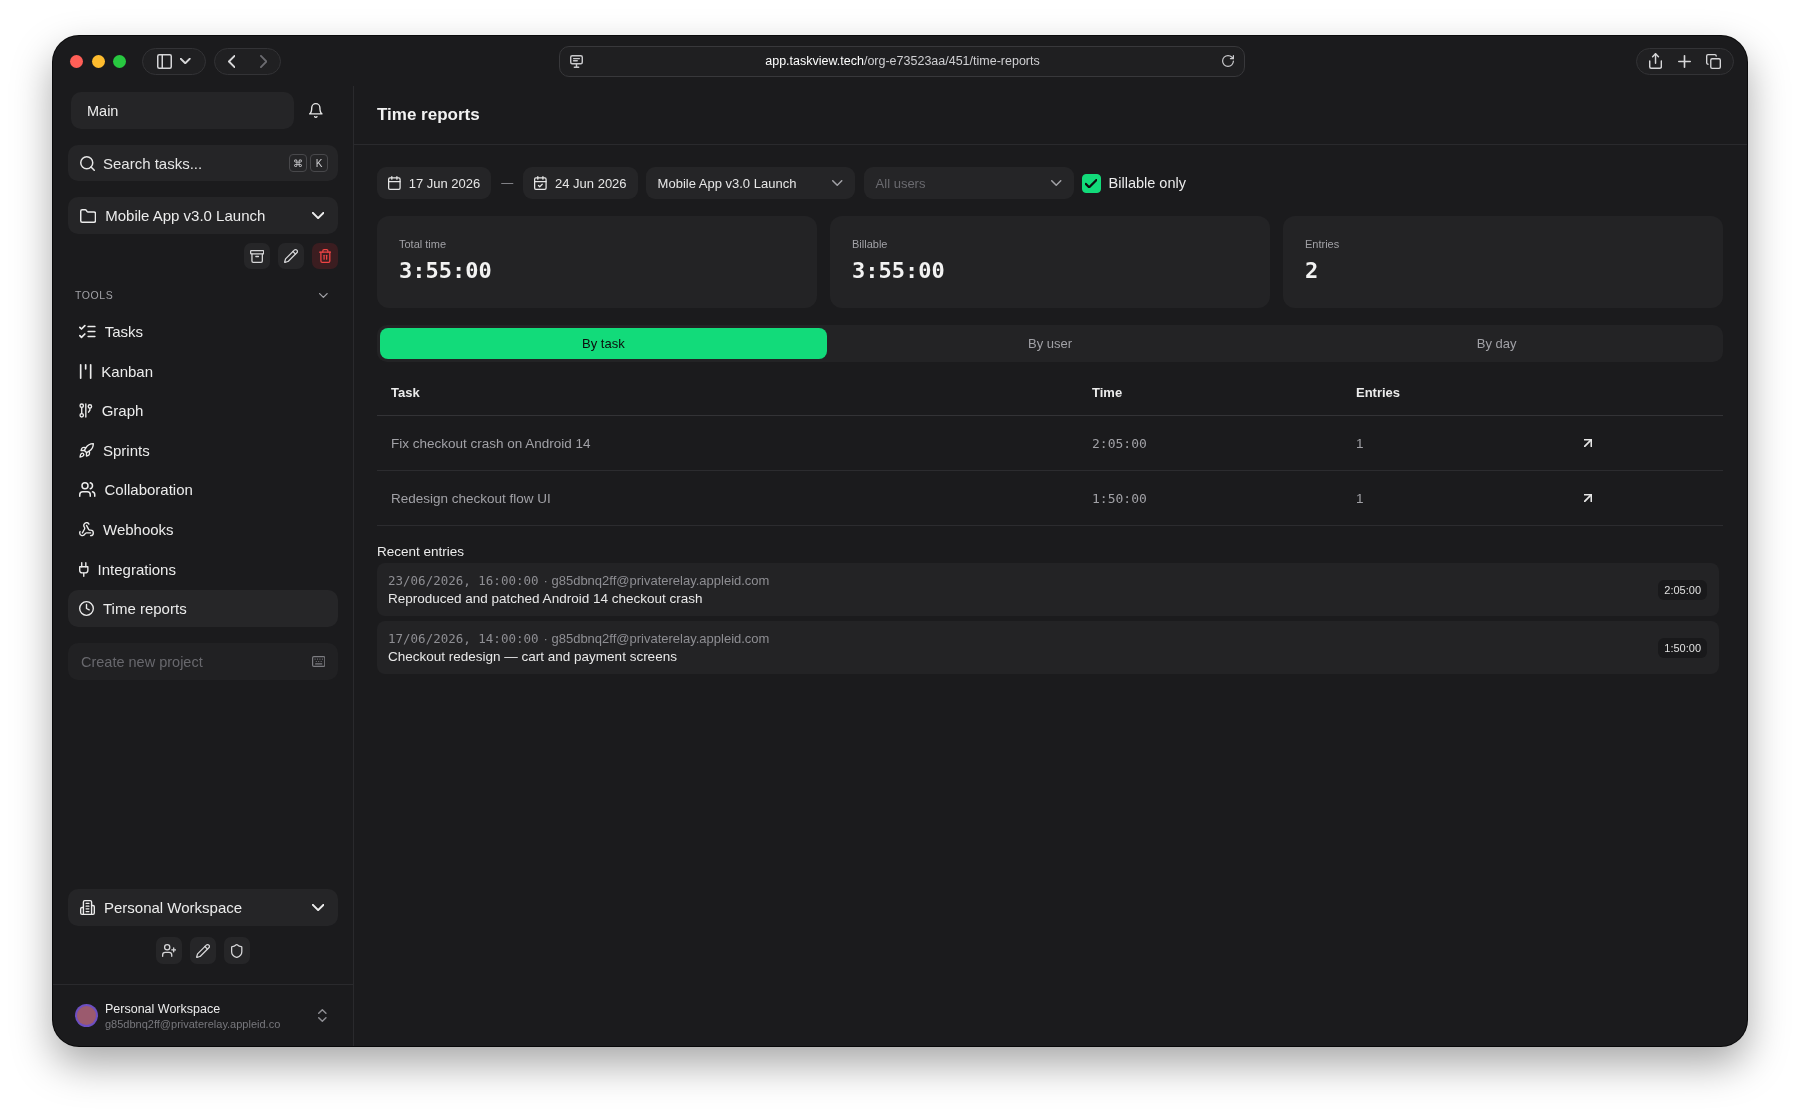 Image resolution: width=1800 pixels, height=1117 pixels. I want to click on search-icon, so click(87, 163).